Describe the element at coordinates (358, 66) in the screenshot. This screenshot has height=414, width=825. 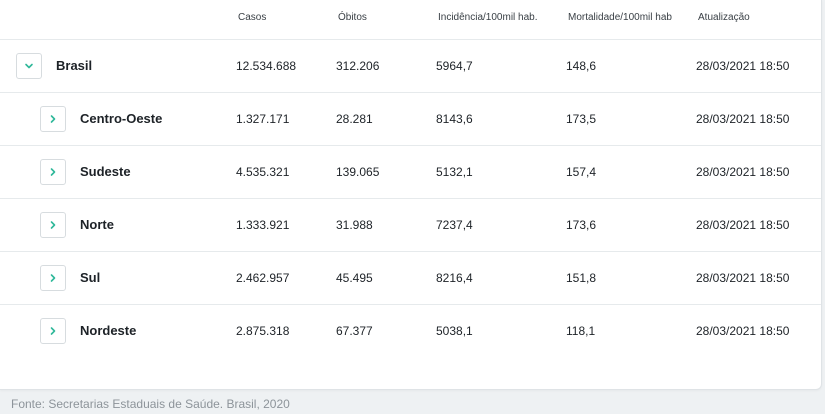
I see `cell-obitos: 312.206` at that location.